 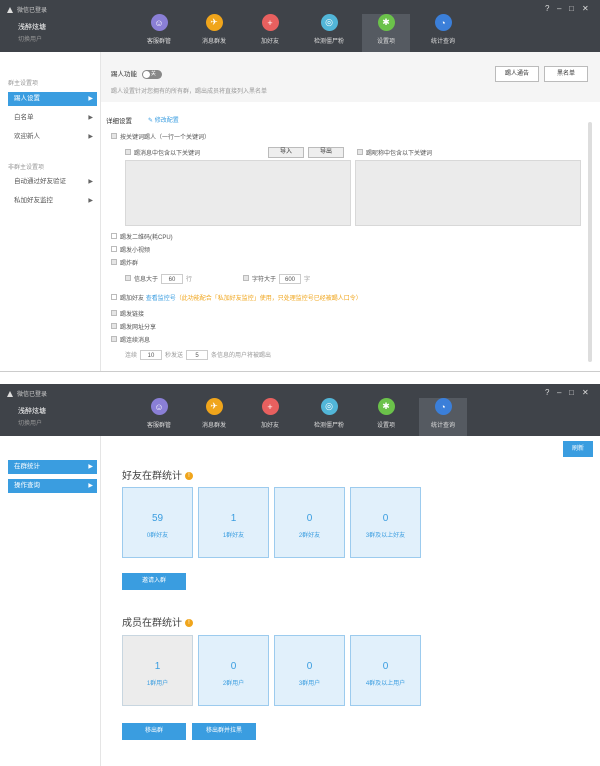 What do you see at coordinates (114, 297) in the screenshot?
I see `addfriend-checkbox` at bounding box center [114, 297].